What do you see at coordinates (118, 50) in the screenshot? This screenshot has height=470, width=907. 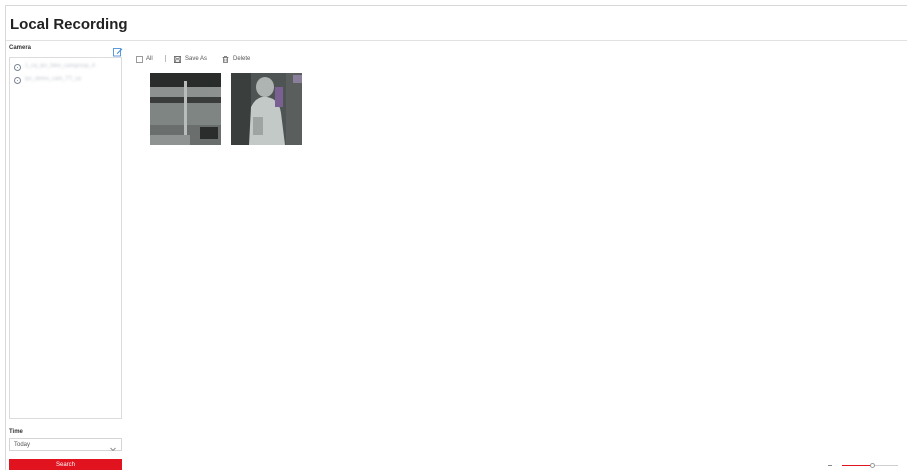 I see `edit-icon` at bounding box center [118, 50].